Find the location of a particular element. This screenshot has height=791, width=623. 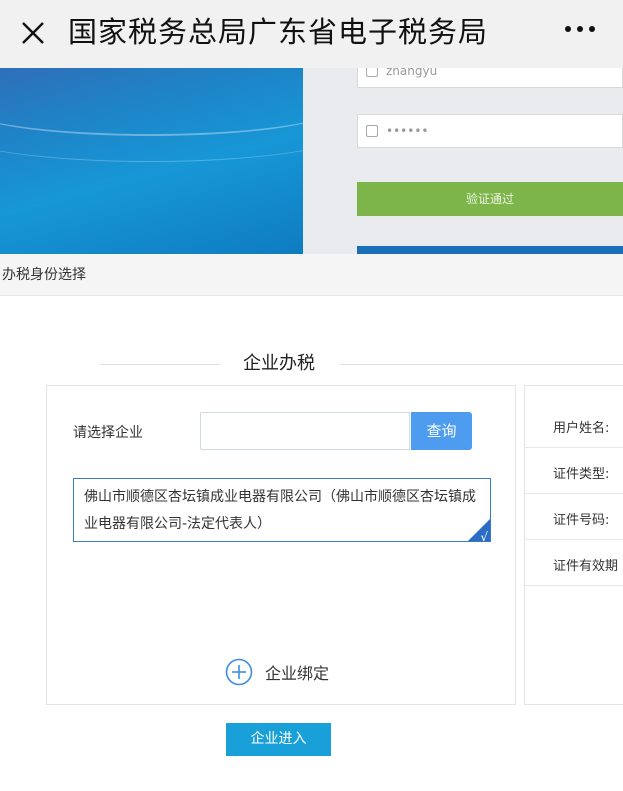

search-button: 查询 is located at coordinates (441, 431).